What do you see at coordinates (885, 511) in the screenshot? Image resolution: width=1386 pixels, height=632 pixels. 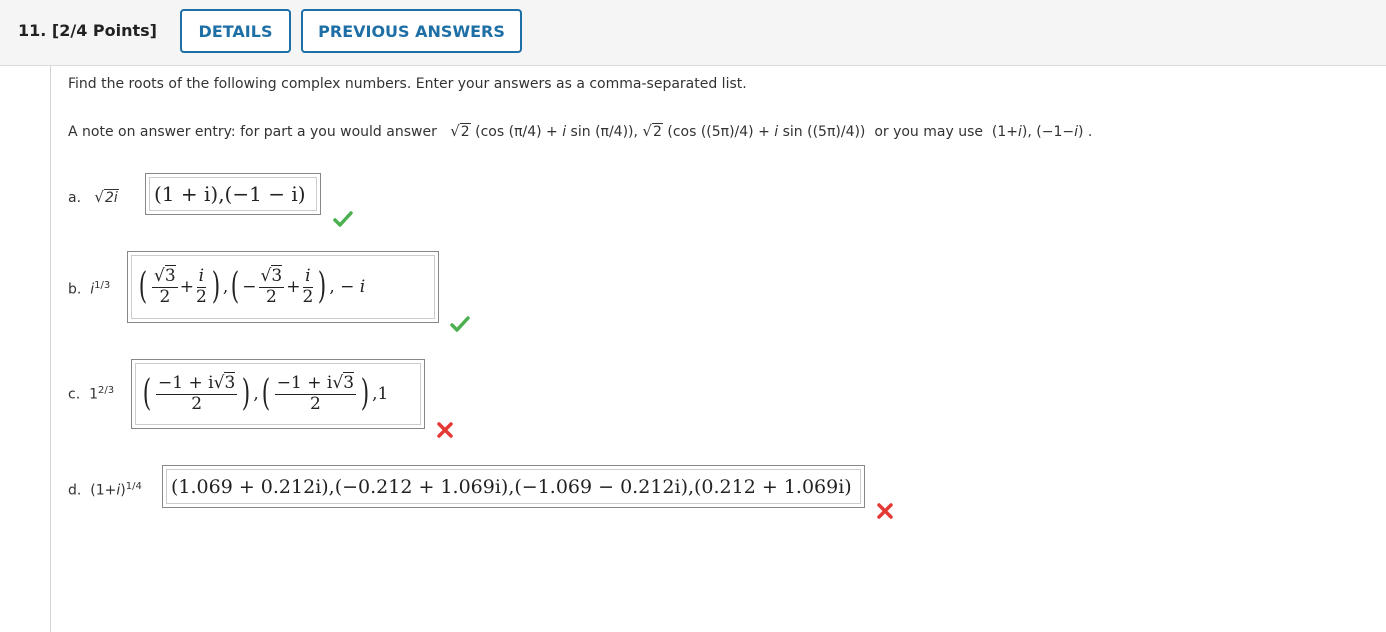 I see `part-d-incorrect-icon` at bounding box center [885, 511].